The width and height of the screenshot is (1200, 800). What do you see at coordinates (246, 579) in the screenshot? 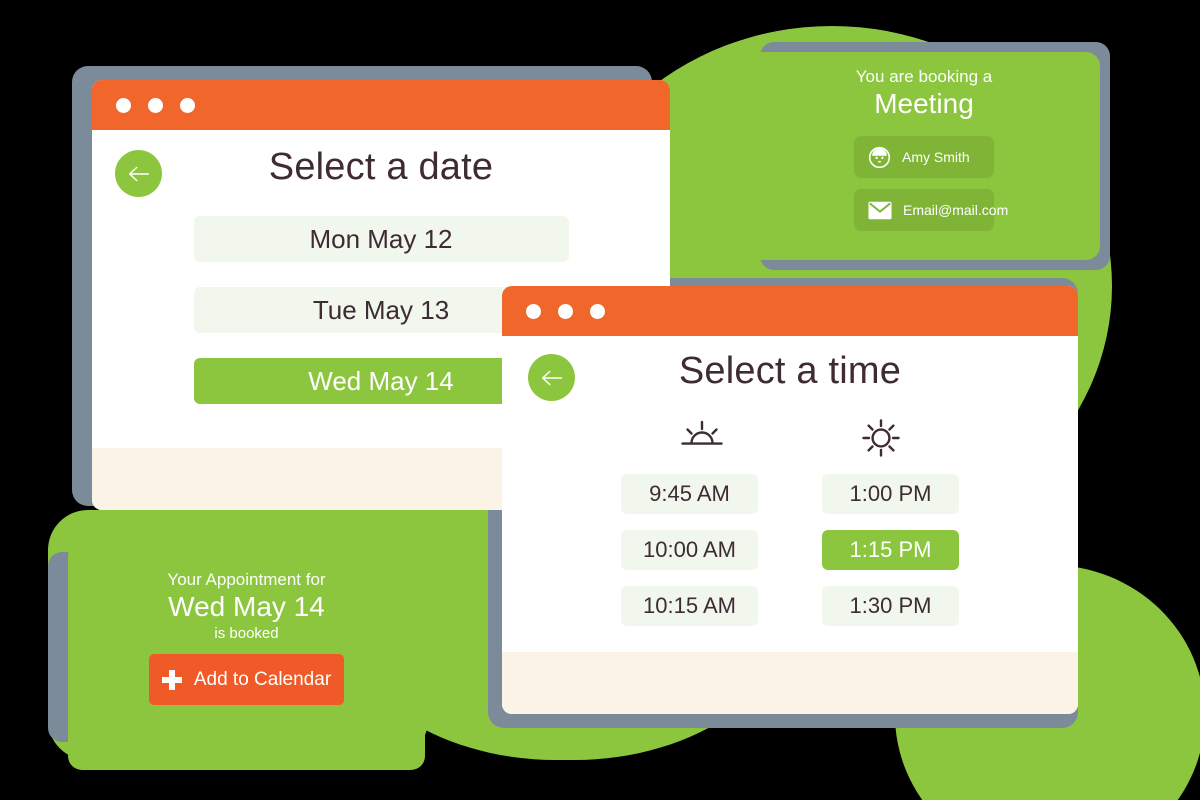
I see `appointment-card-subtitle: Your Appointment for` at bounding box center [246, 579].